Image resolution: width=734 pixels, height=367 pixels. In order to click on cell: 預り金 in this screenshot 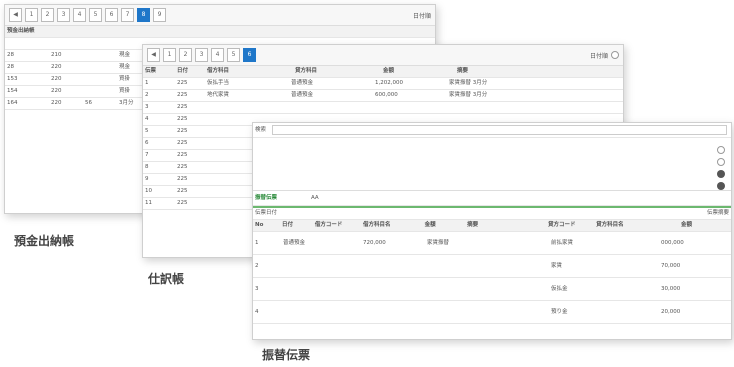, I will do `click(559, 312)`.